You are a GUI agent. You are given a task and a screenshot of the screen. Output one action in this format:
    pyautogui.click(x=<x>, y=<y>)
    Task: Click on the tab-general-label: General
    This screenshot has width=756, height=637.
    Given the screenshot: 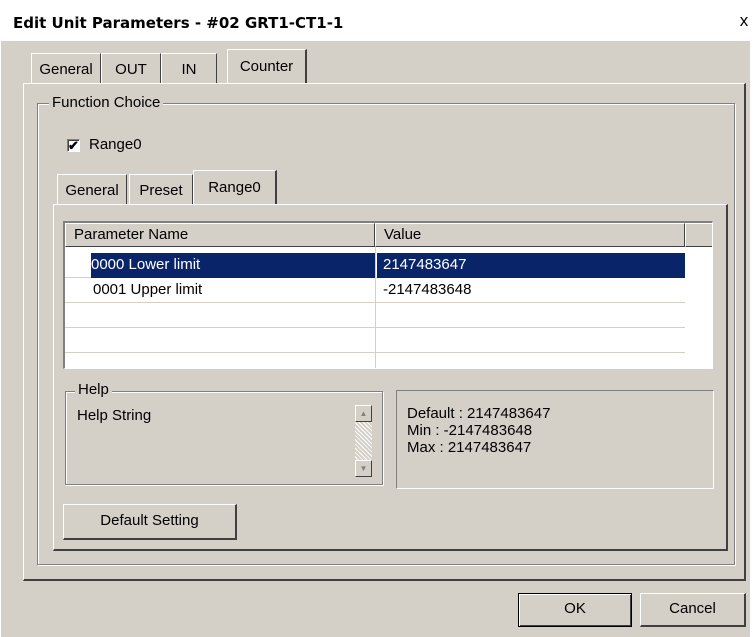 What is the action you would take?
    pyautogui.click(x=66, y=69)
    